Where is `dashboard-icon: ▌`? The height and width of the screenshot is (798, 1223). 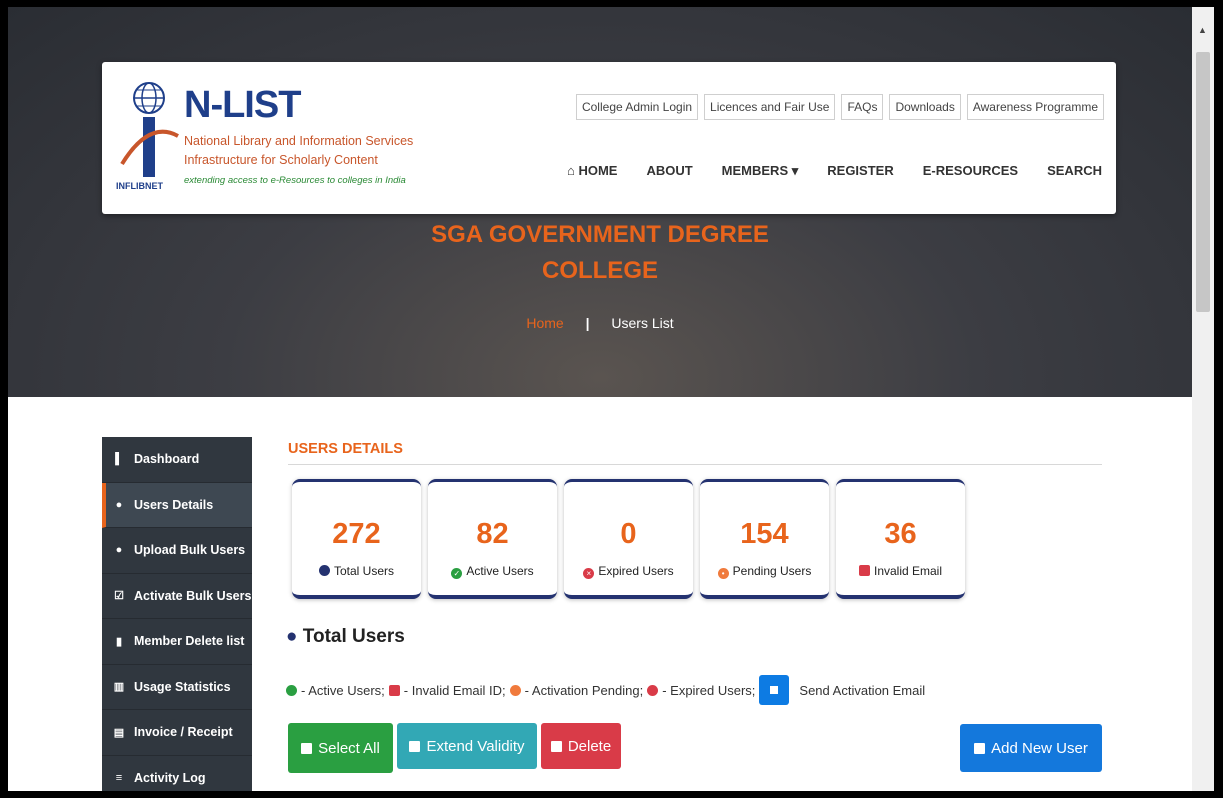
dashboard-icon: ▌ is located at coordinates (119, 459).